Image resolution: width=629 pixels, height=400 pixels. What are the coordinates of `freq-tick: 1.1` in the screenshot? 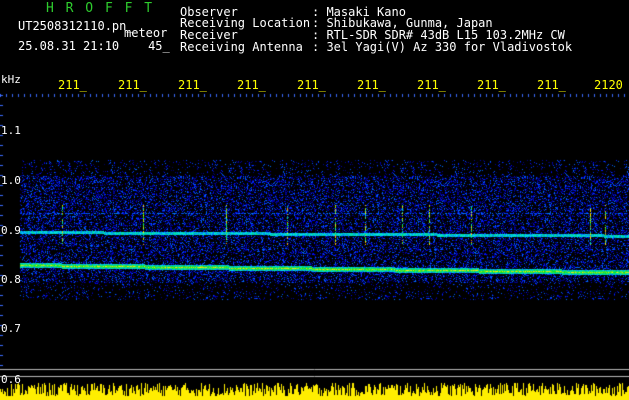 It's located at (11, 130).